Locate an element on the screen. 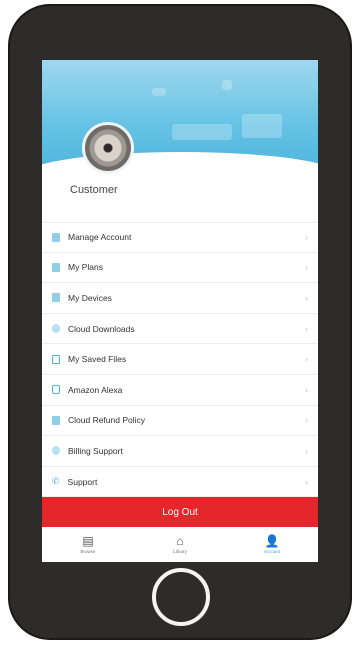  logout-button: Log Out is located at coordinates (180, 512).